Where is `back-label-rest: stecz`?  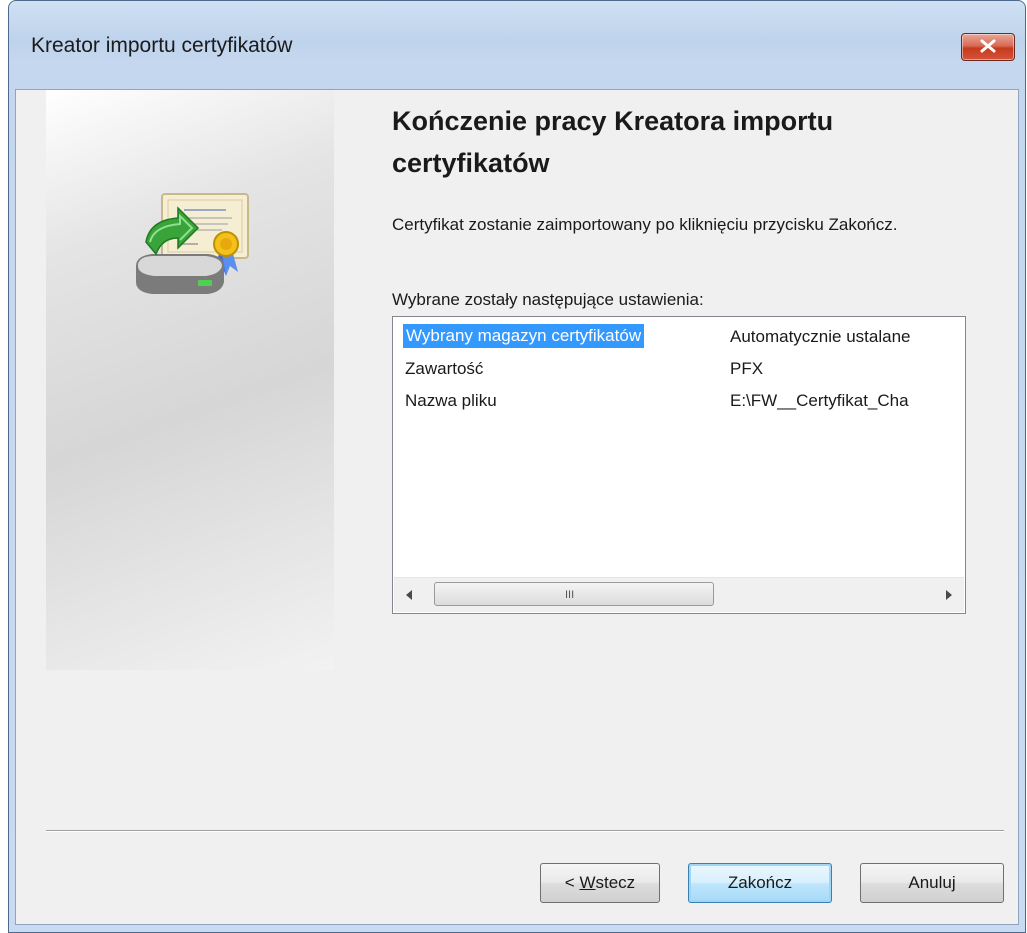 back-label-rest: stecz is located at coordinates (615, 882).